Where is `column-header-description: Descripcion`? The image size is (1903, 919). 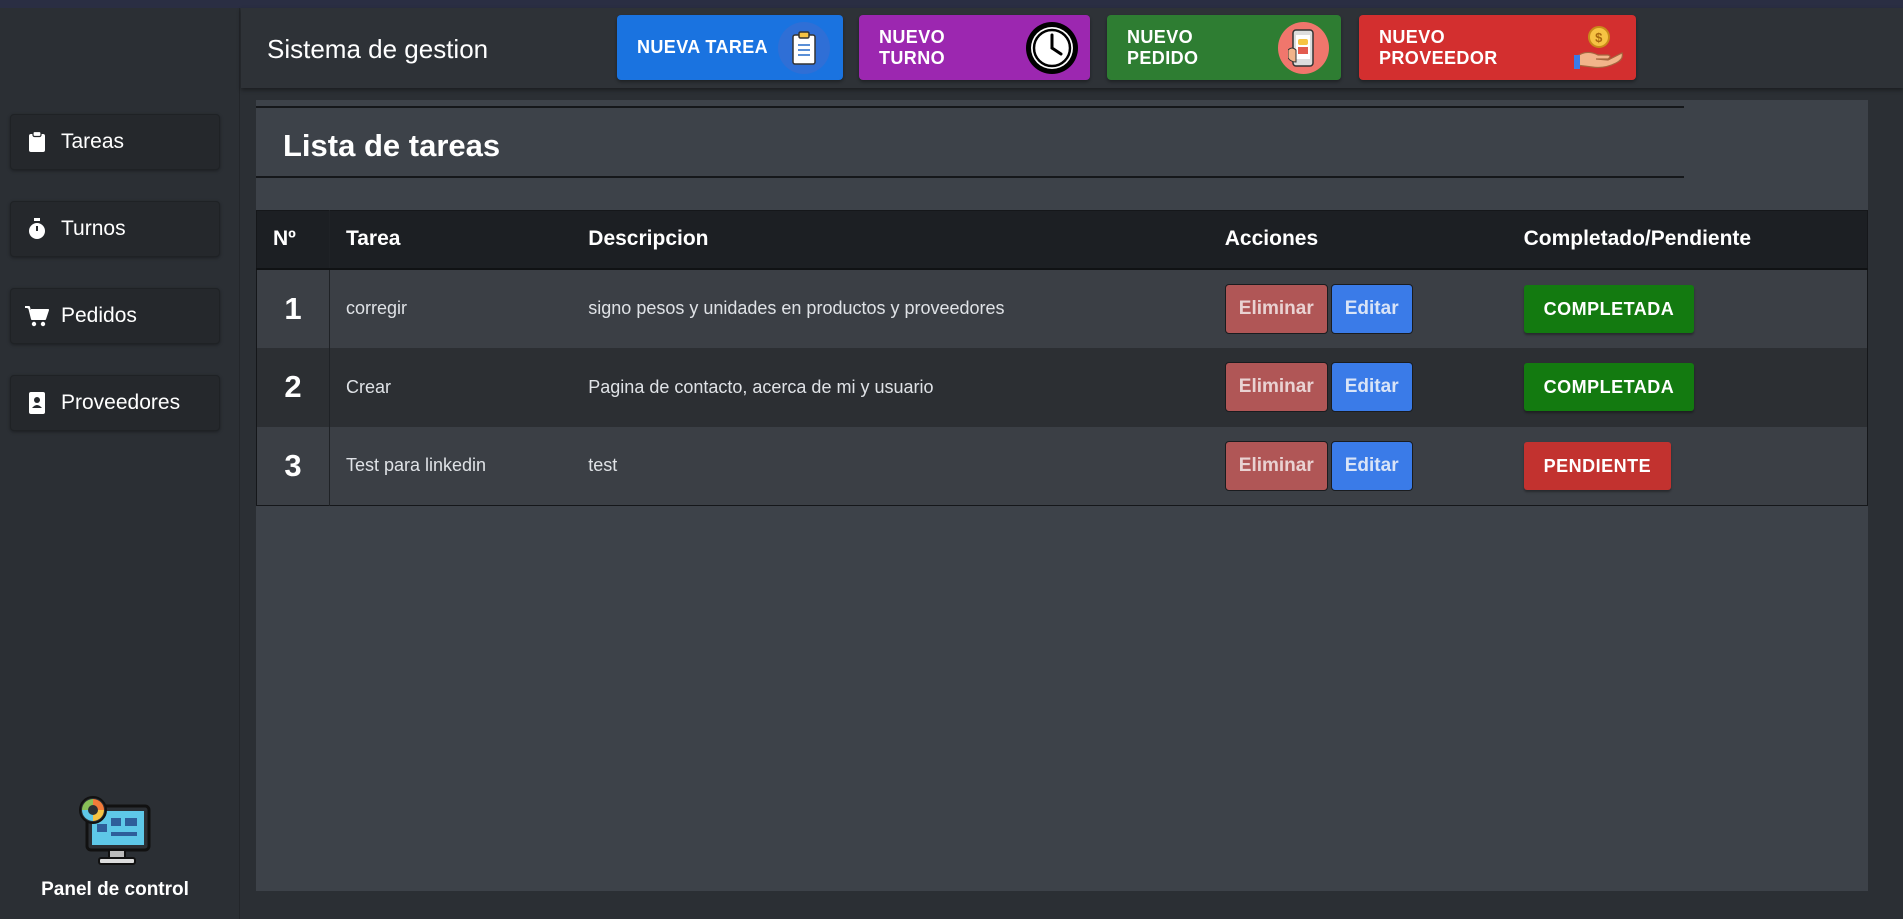
column-header-description: Descripcion is located at coordinates (890, 240).